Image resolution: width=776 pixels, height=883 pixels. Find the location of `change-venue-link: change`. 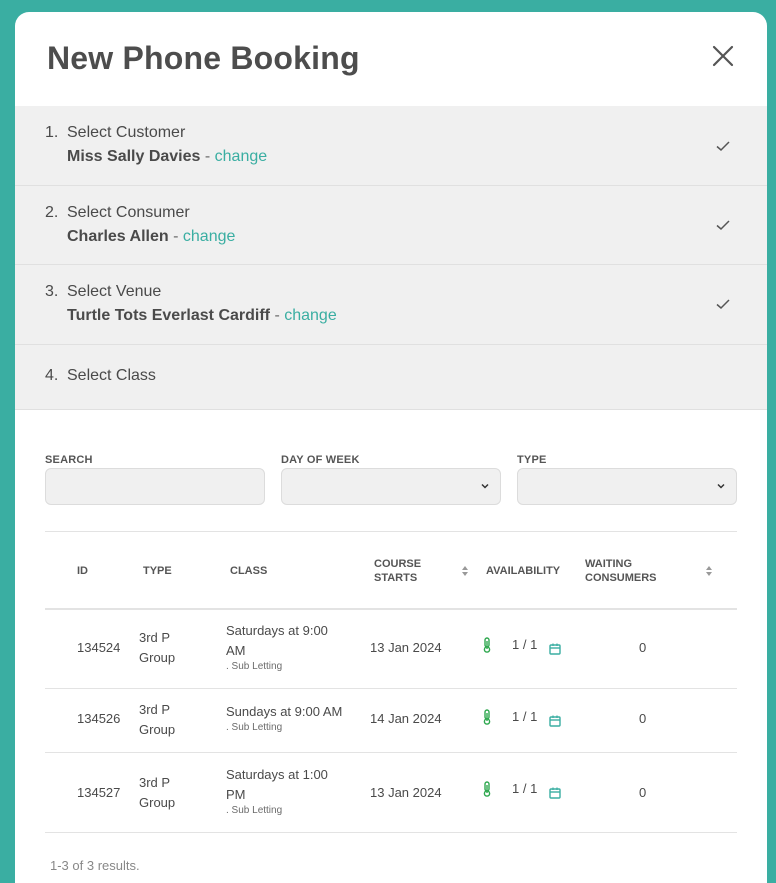

change-venue-link: change is located at coordinates (310, 315).